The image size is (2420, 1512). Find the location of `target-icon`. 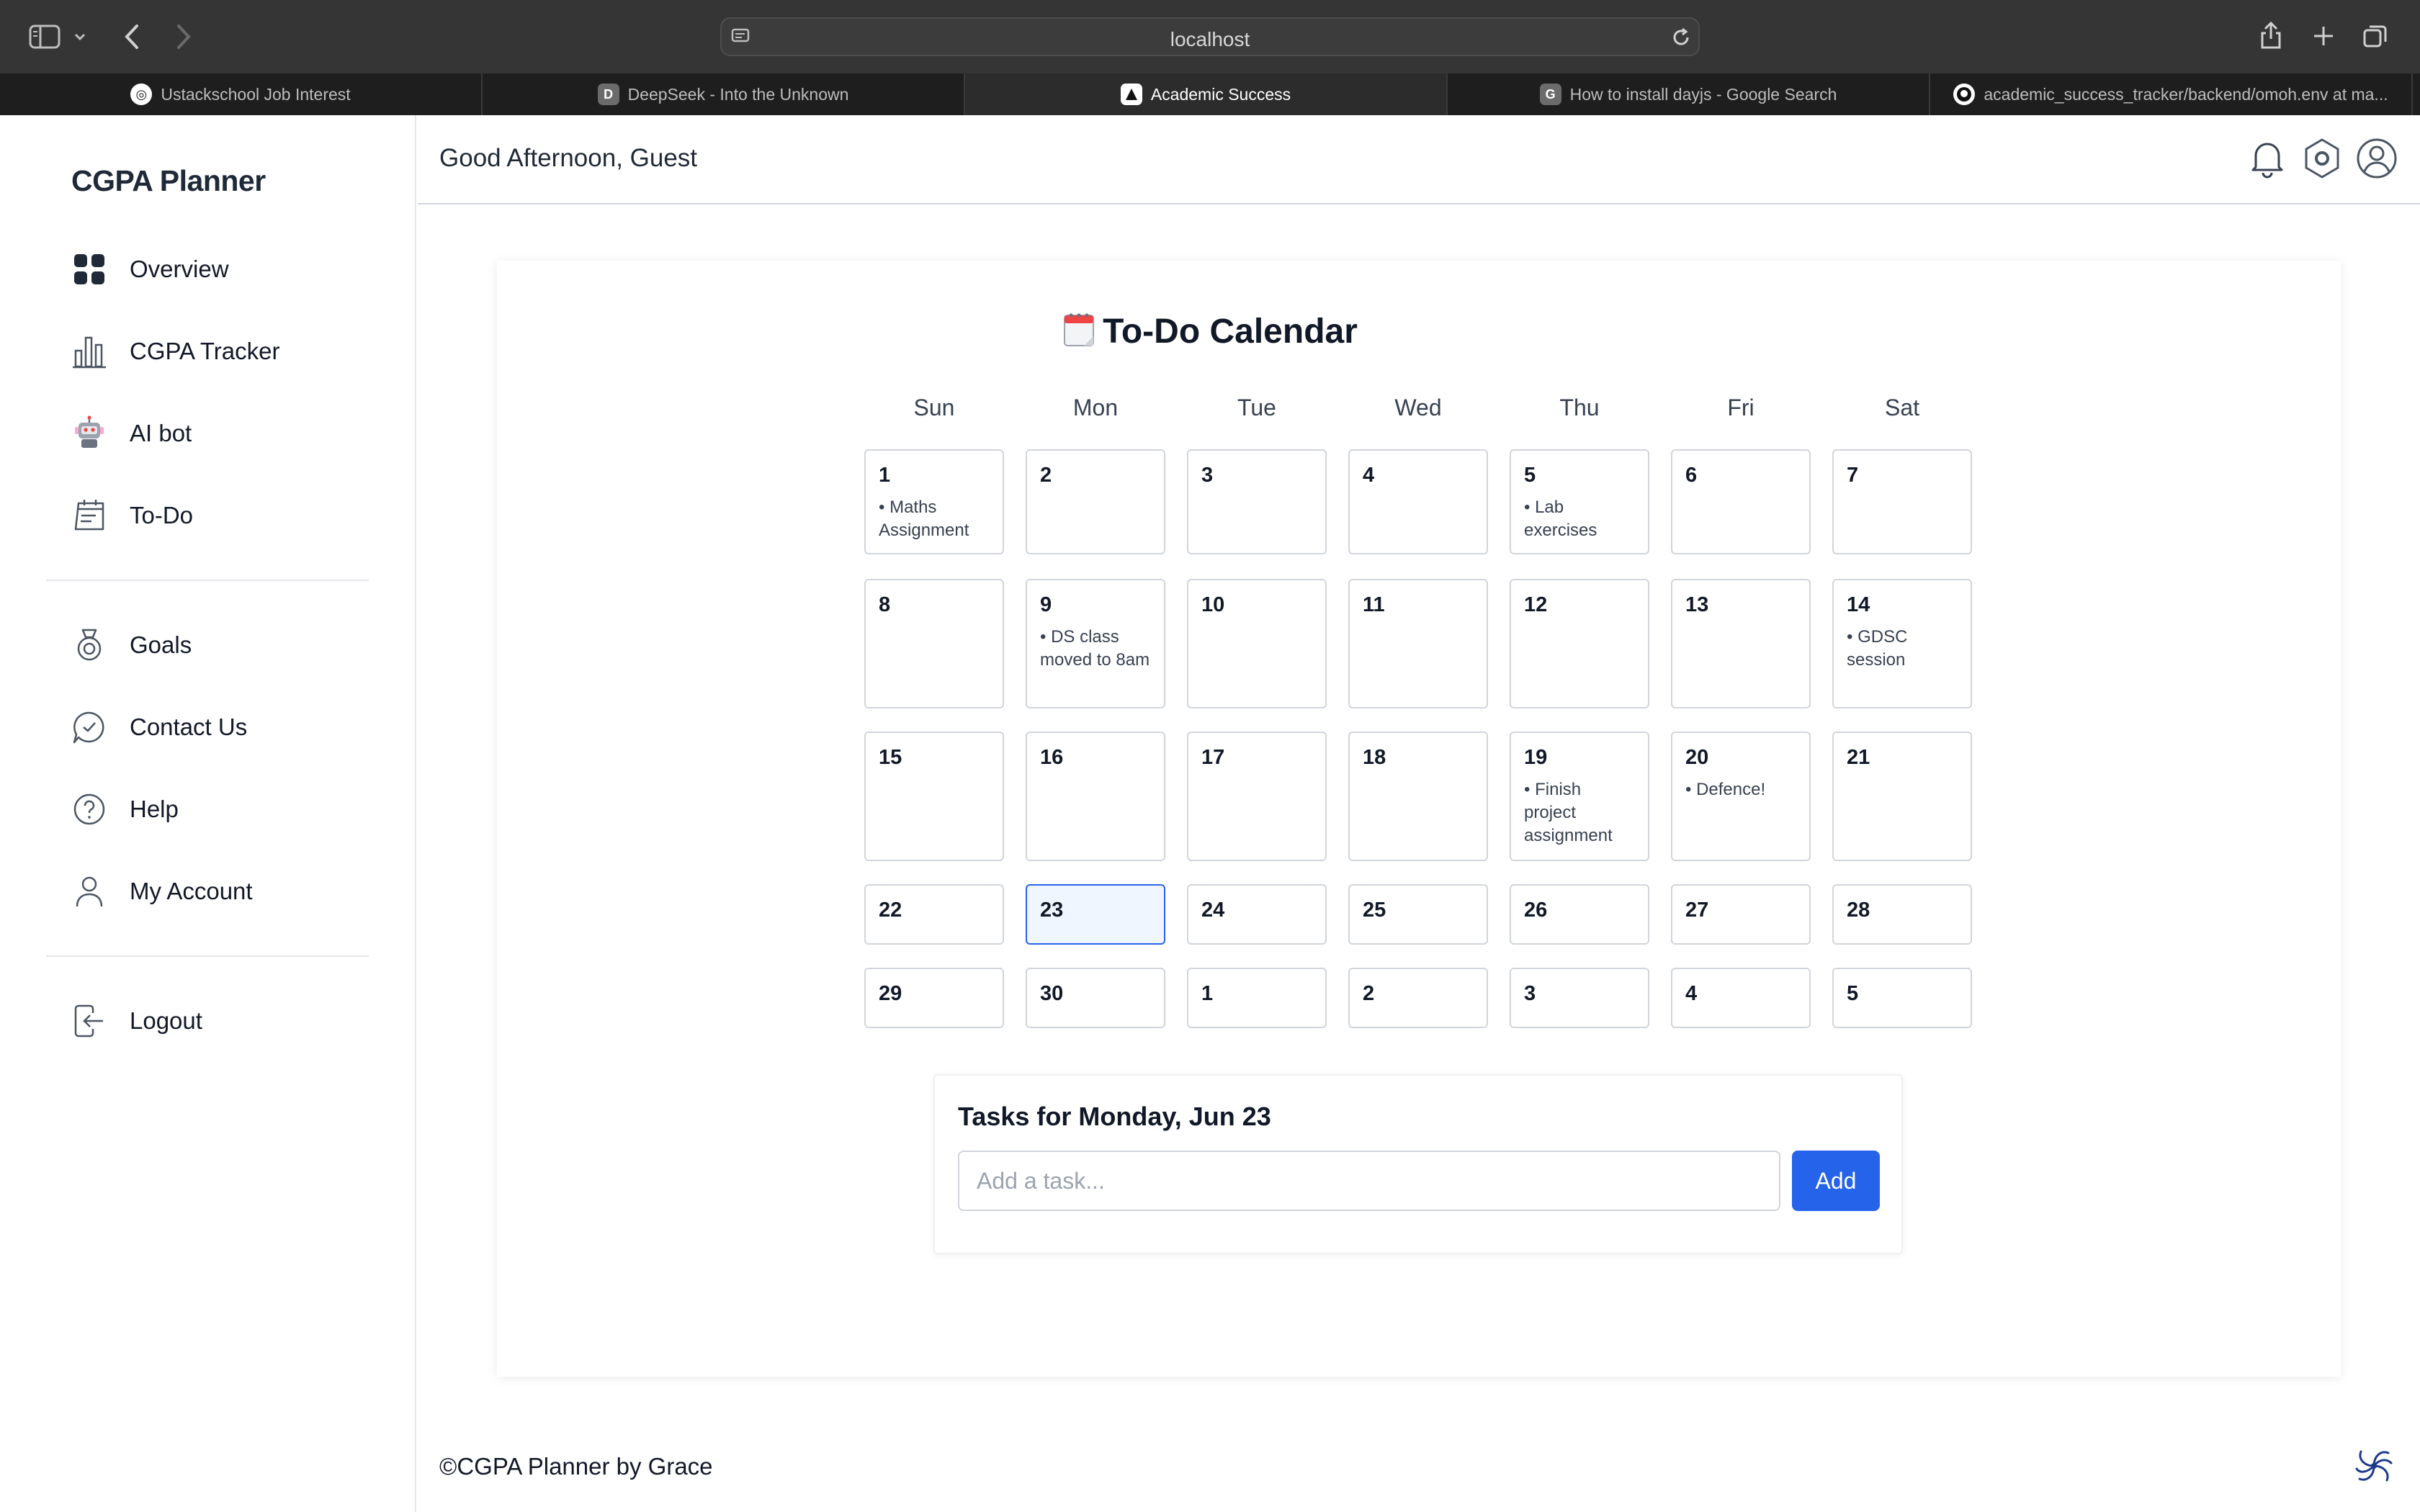

target-icon is located at coordinates (89, 645).